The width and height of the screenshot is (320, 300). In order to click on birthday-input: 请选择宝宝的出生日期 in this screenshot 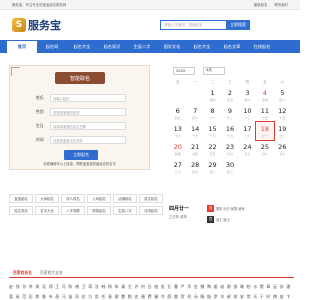, I will do `click(88, 126)`.